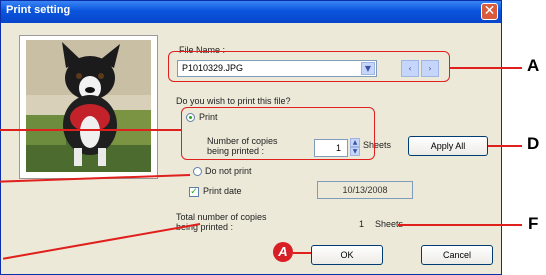  What do you see at coordinates (221, 217) in the screenshot?
I see `total-label-line1: Total number of copies` at bounding box center [221, 217].